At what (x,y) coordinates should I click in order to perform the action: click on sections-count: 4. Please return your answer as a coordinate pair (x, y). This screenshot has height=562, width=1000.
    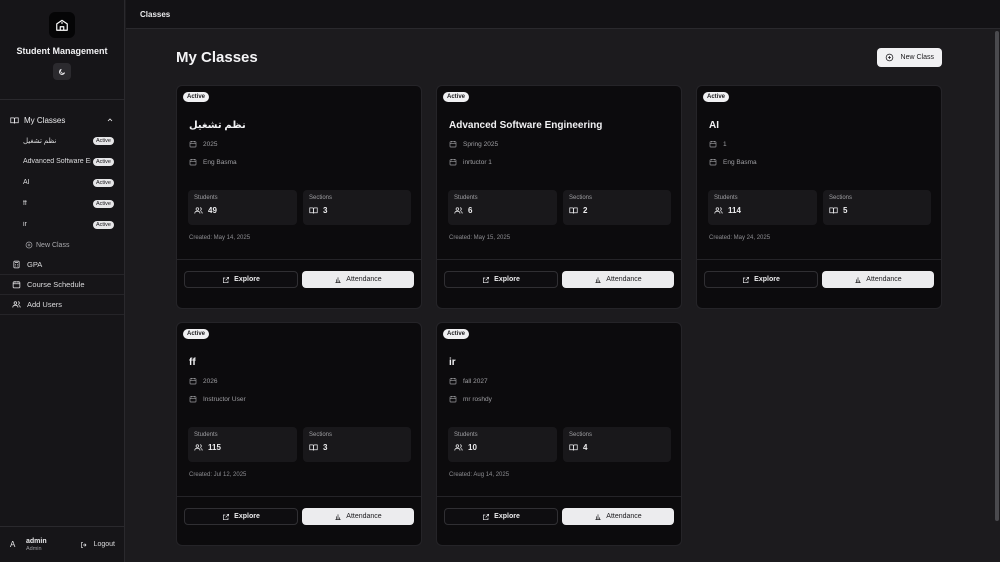
    Looking at the image, I should click on (585, 447).